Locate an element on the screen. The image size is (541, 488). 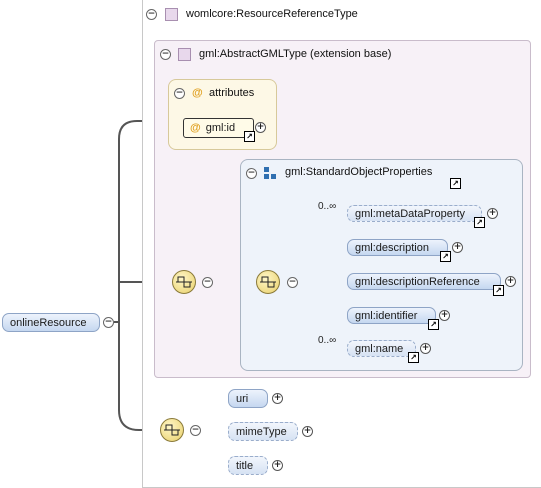
element-mimetype: mimeType is located at coordinates (263, 431).